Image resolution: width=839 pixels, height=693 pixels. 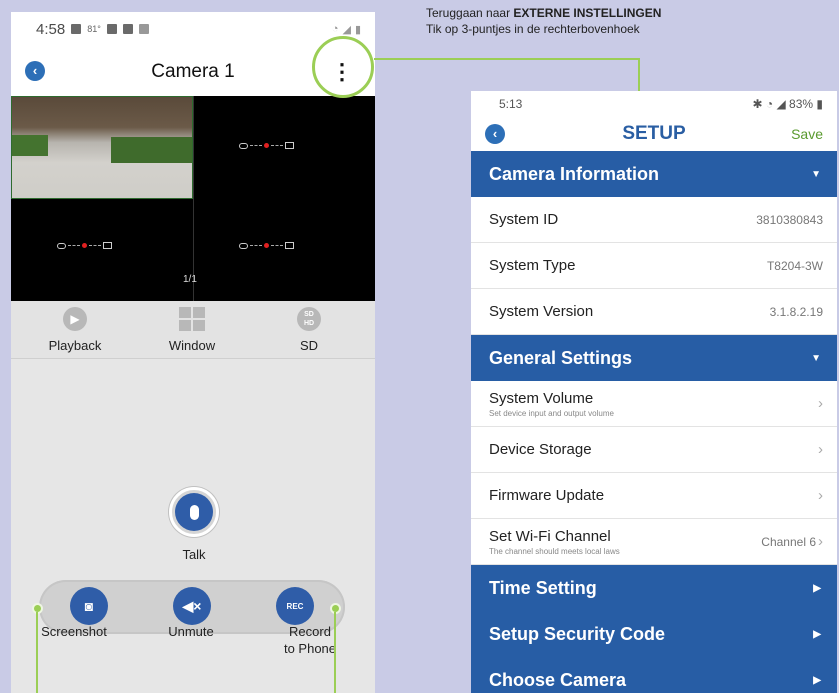 What do you see at coordinates (190, 279) in the screenshot?
I see `page-indicator: 1/1` at bounding box center [190, 279].